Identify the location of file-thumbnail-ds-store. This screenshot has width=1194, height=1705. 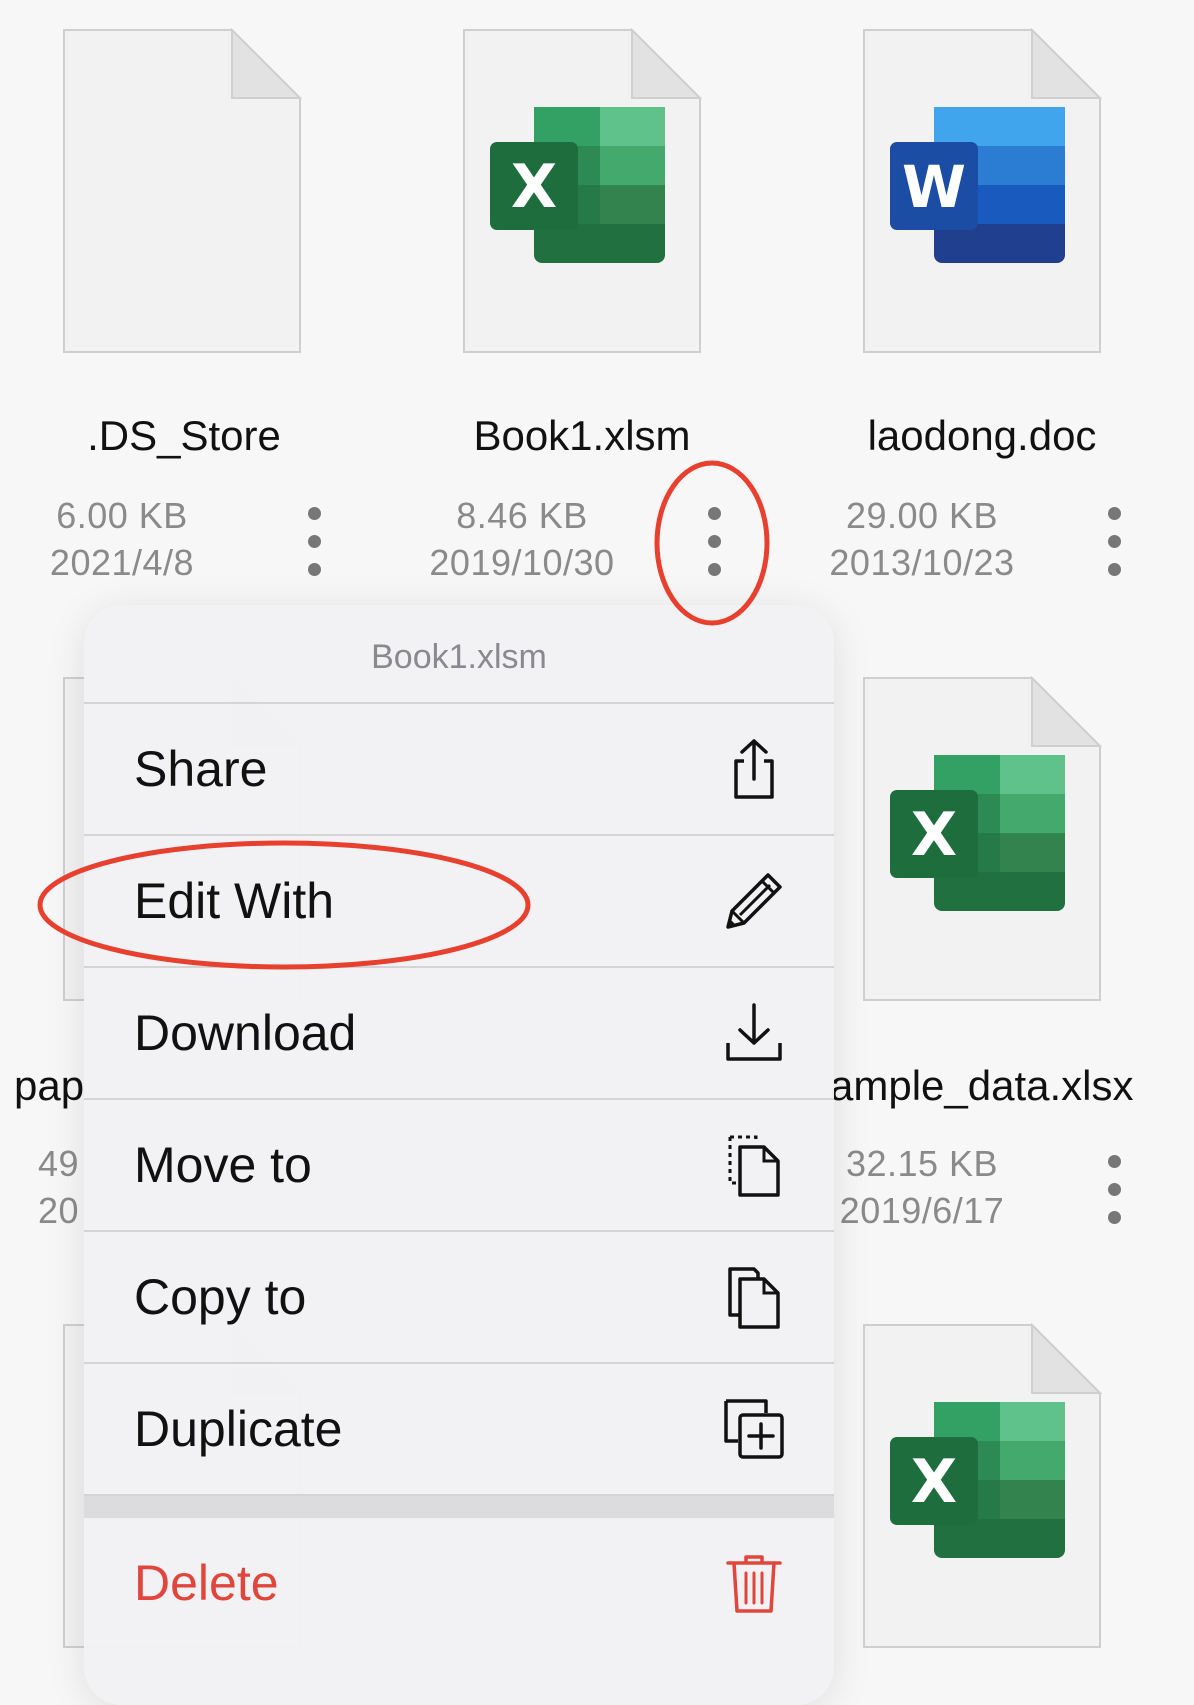
(182, 191).